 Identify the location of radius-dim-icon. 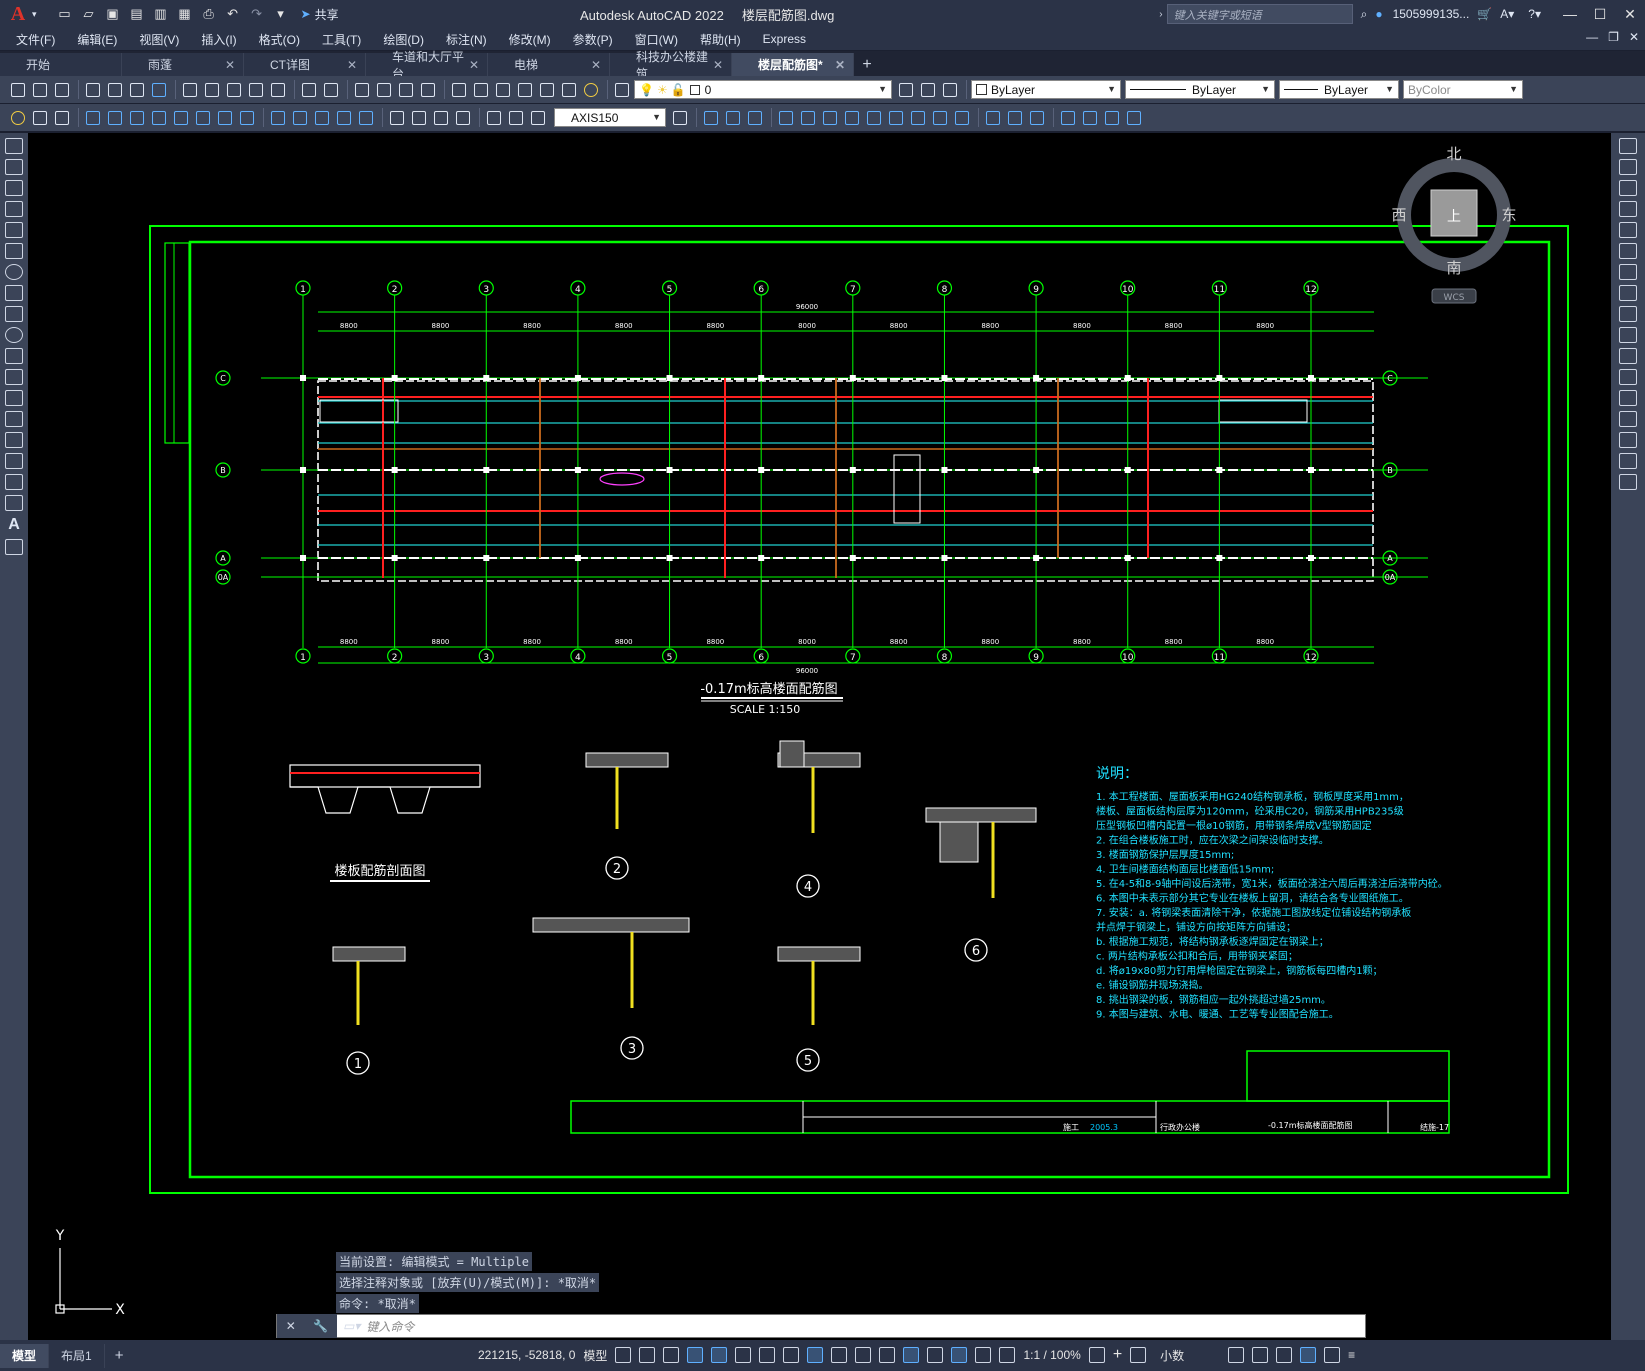
(180, 117).